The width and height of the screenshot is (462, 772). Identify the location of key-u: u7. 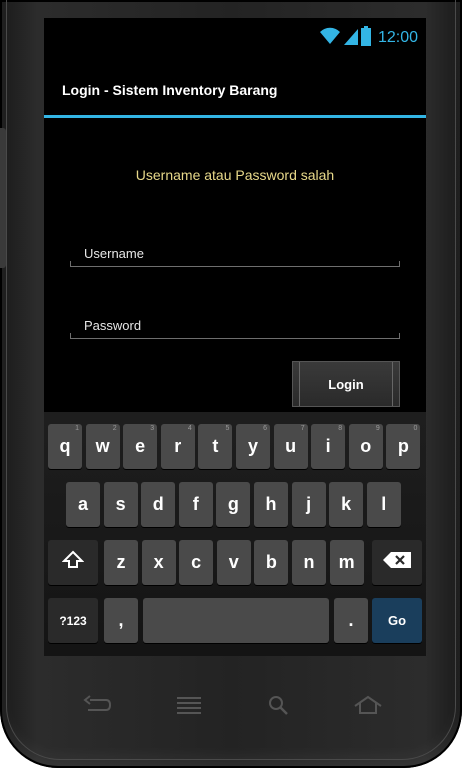
(290, 446).